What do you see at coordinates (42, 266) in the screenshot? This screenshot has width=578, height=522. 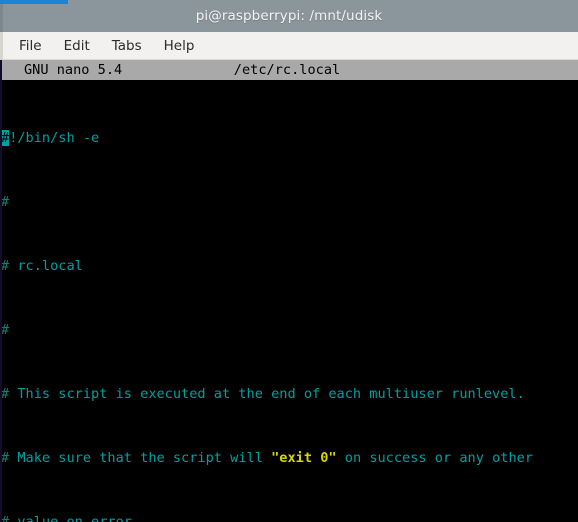 I see `code-line: # rc.local` at bounding box center [42, 266].